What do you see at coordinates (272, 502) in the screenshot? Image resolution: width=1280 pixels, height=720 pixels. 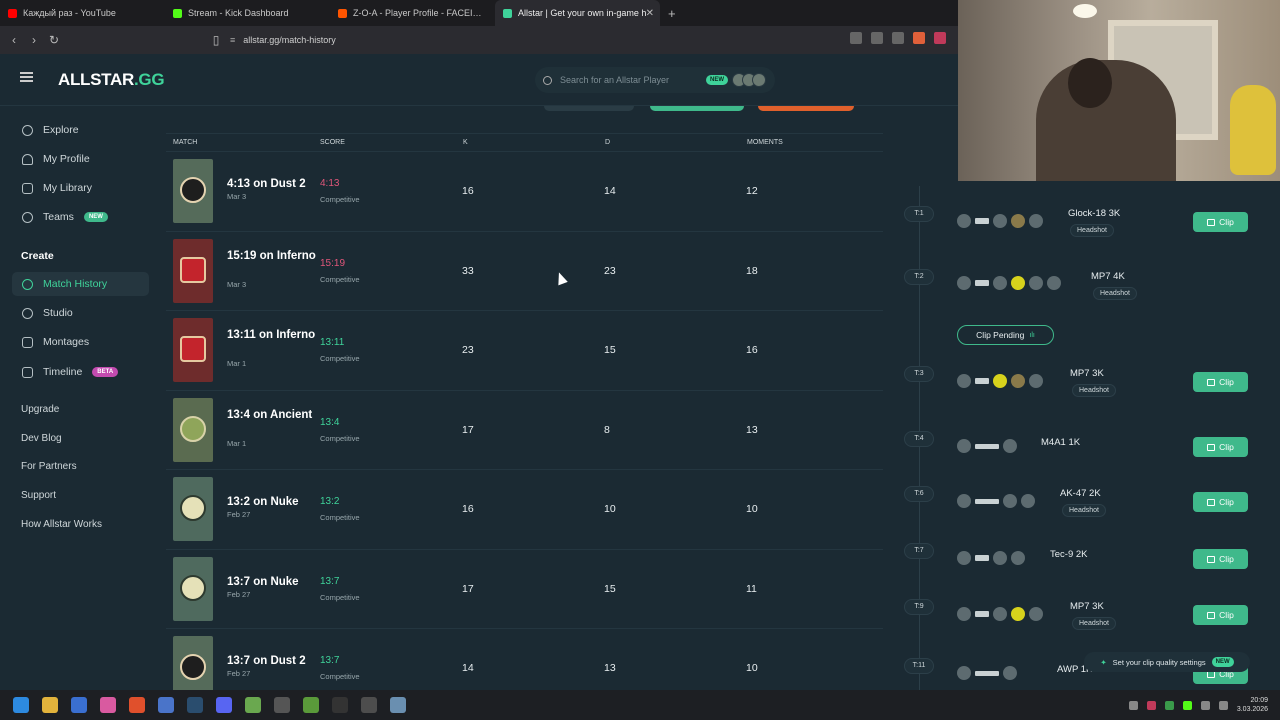 I see `match-name: 13:2 on Nuke` at bounding box center [272, 502].